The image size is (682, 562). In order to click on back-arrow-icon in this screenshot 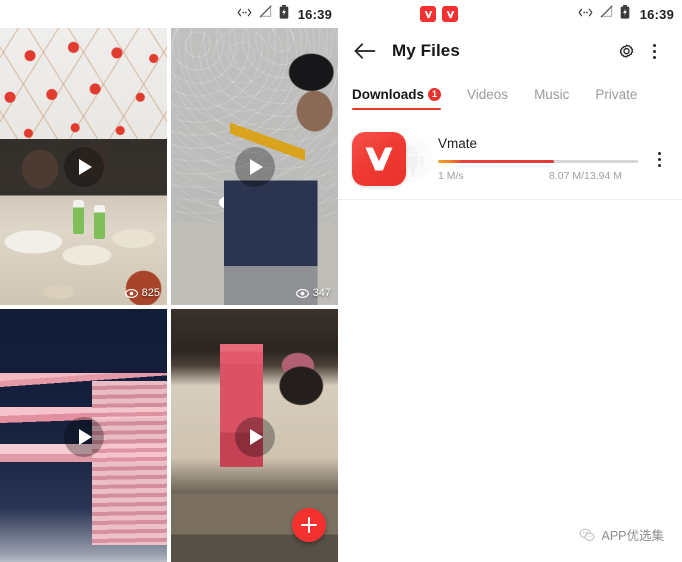, I will do `click(365, 51)`.